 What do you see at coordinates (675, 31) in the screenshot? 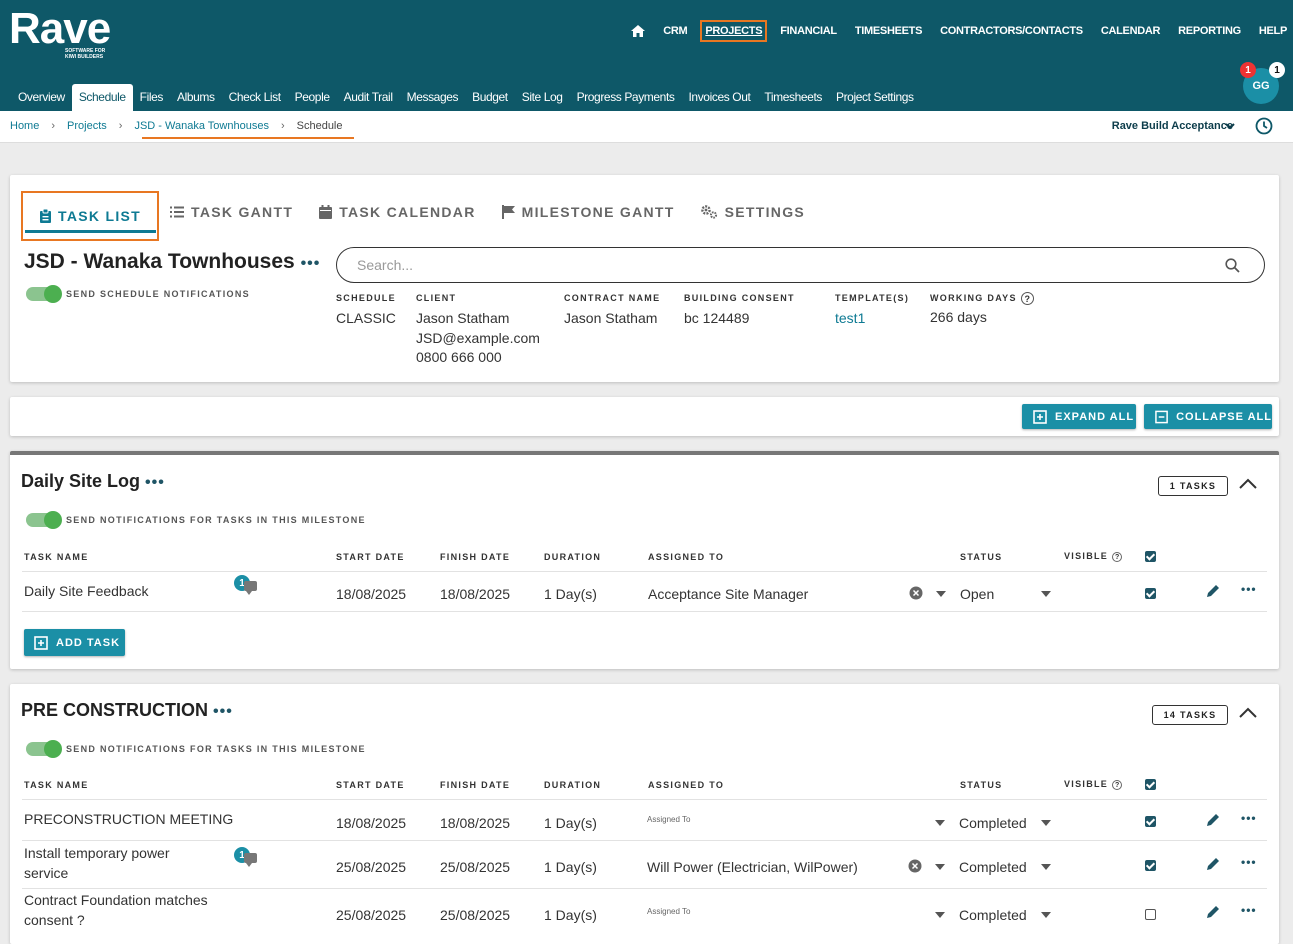
I see `nav-crm: CRM` at bounding box center [675, 31].